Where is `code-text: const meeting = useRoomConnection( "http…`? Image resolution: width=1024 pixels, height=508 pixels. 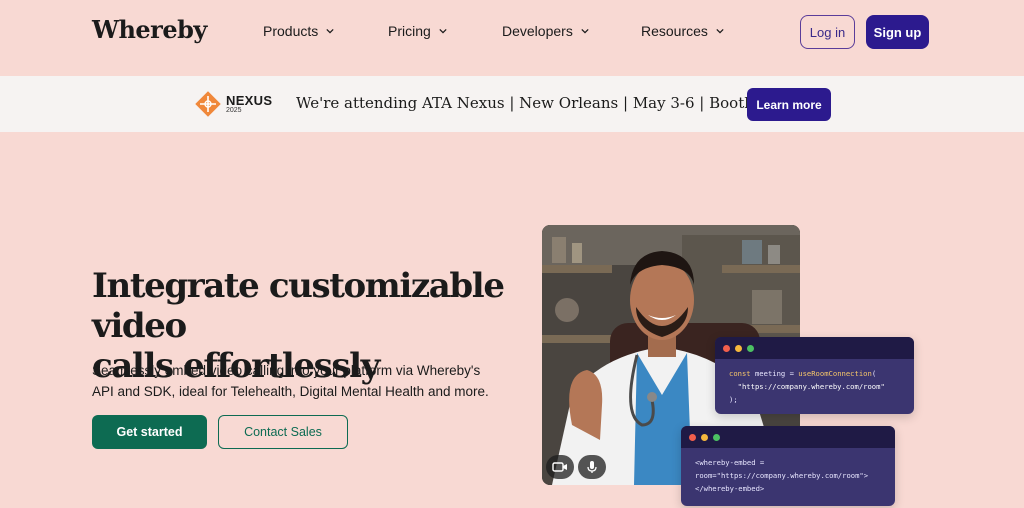 code-text: const meeting = useRoomConnection( "http… is located at coordinates (807, 386).